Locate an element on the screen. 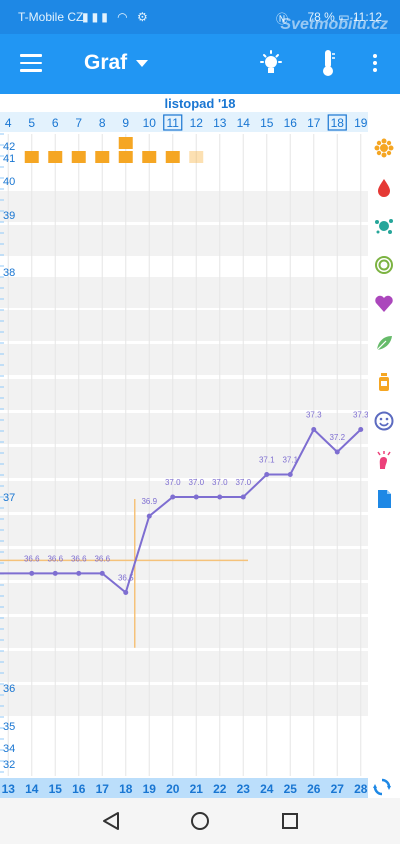 This screenshot has width=400, height=844. bottom-axis-label: 17 is located at coordinates (103, 789).